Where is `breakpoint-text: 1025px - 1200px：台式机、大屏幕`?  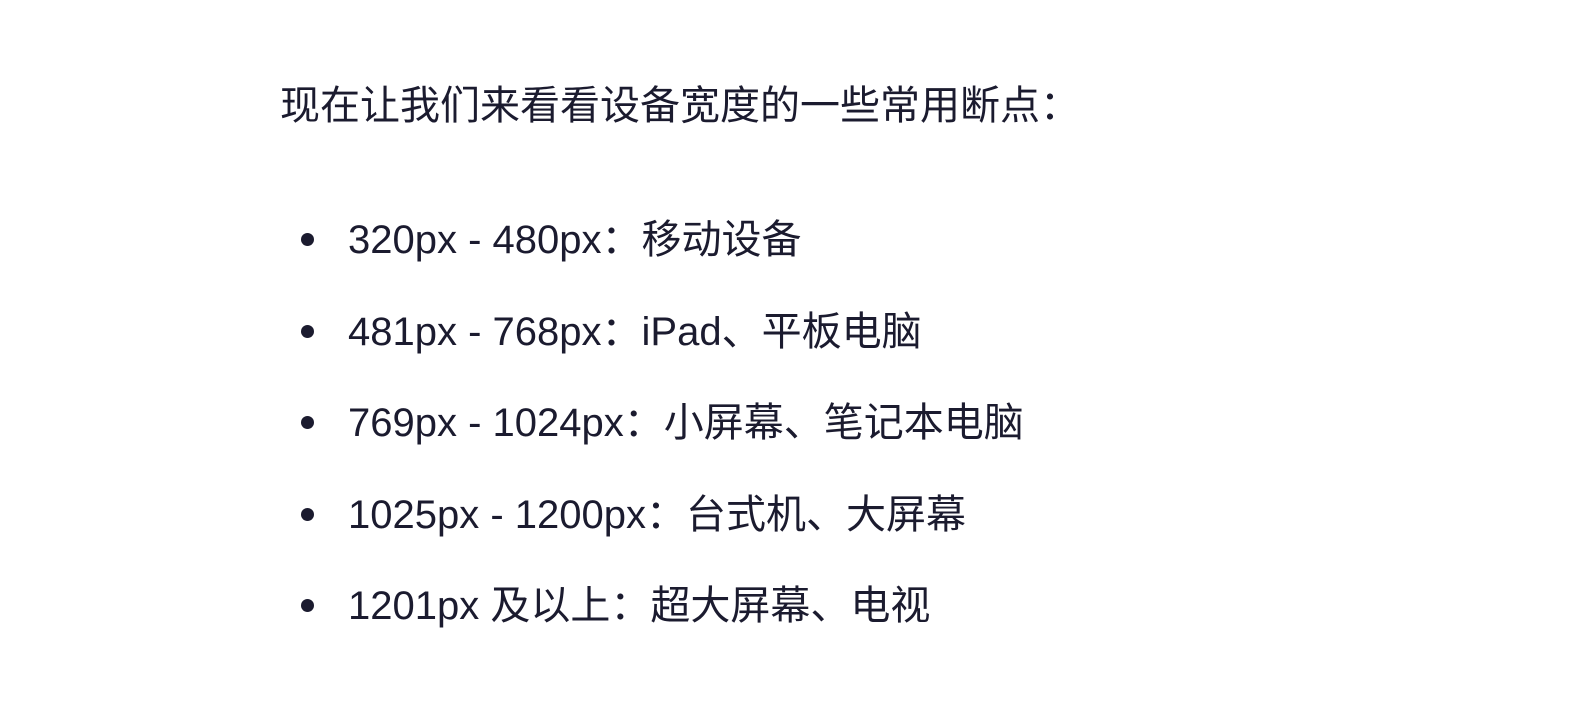 breakpoint-text: 1025px - 1200px：台式机、大屏幕 is located at coordinates (657, 514).